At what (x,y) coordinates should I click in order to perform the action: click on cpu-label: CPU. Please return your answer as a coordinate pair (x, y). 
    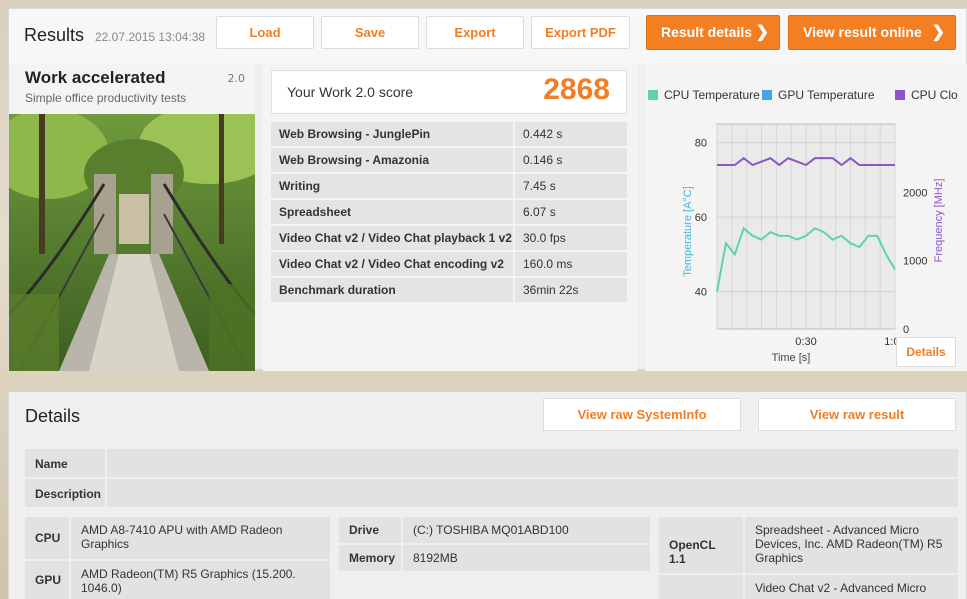
    Looking at the image, I should click on (47, 538).